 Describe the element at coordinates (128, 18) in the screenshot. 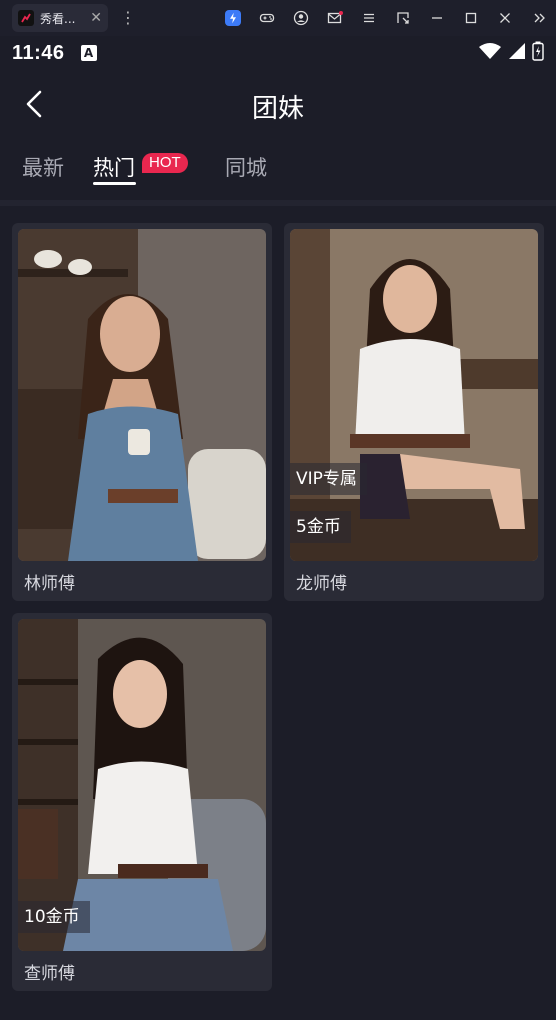

I see `more-menu-icon: ⋮` at that location.